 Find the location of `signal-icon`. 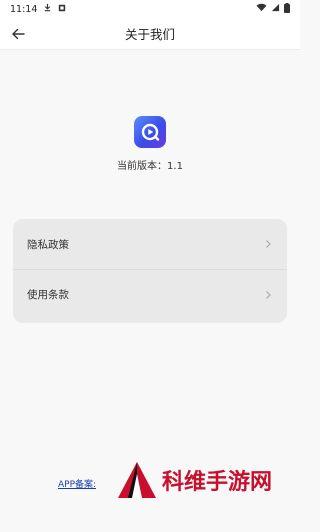

signal-icon is located at coordinates (275, 9).